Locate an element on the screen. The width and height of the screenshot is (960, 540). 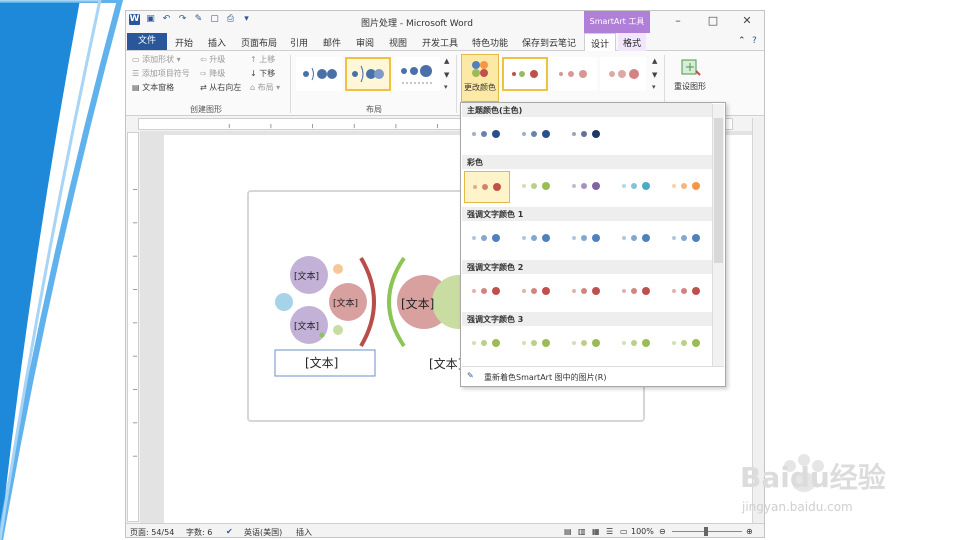
insert-mode: 插入 is located at coordinates (304, 532).